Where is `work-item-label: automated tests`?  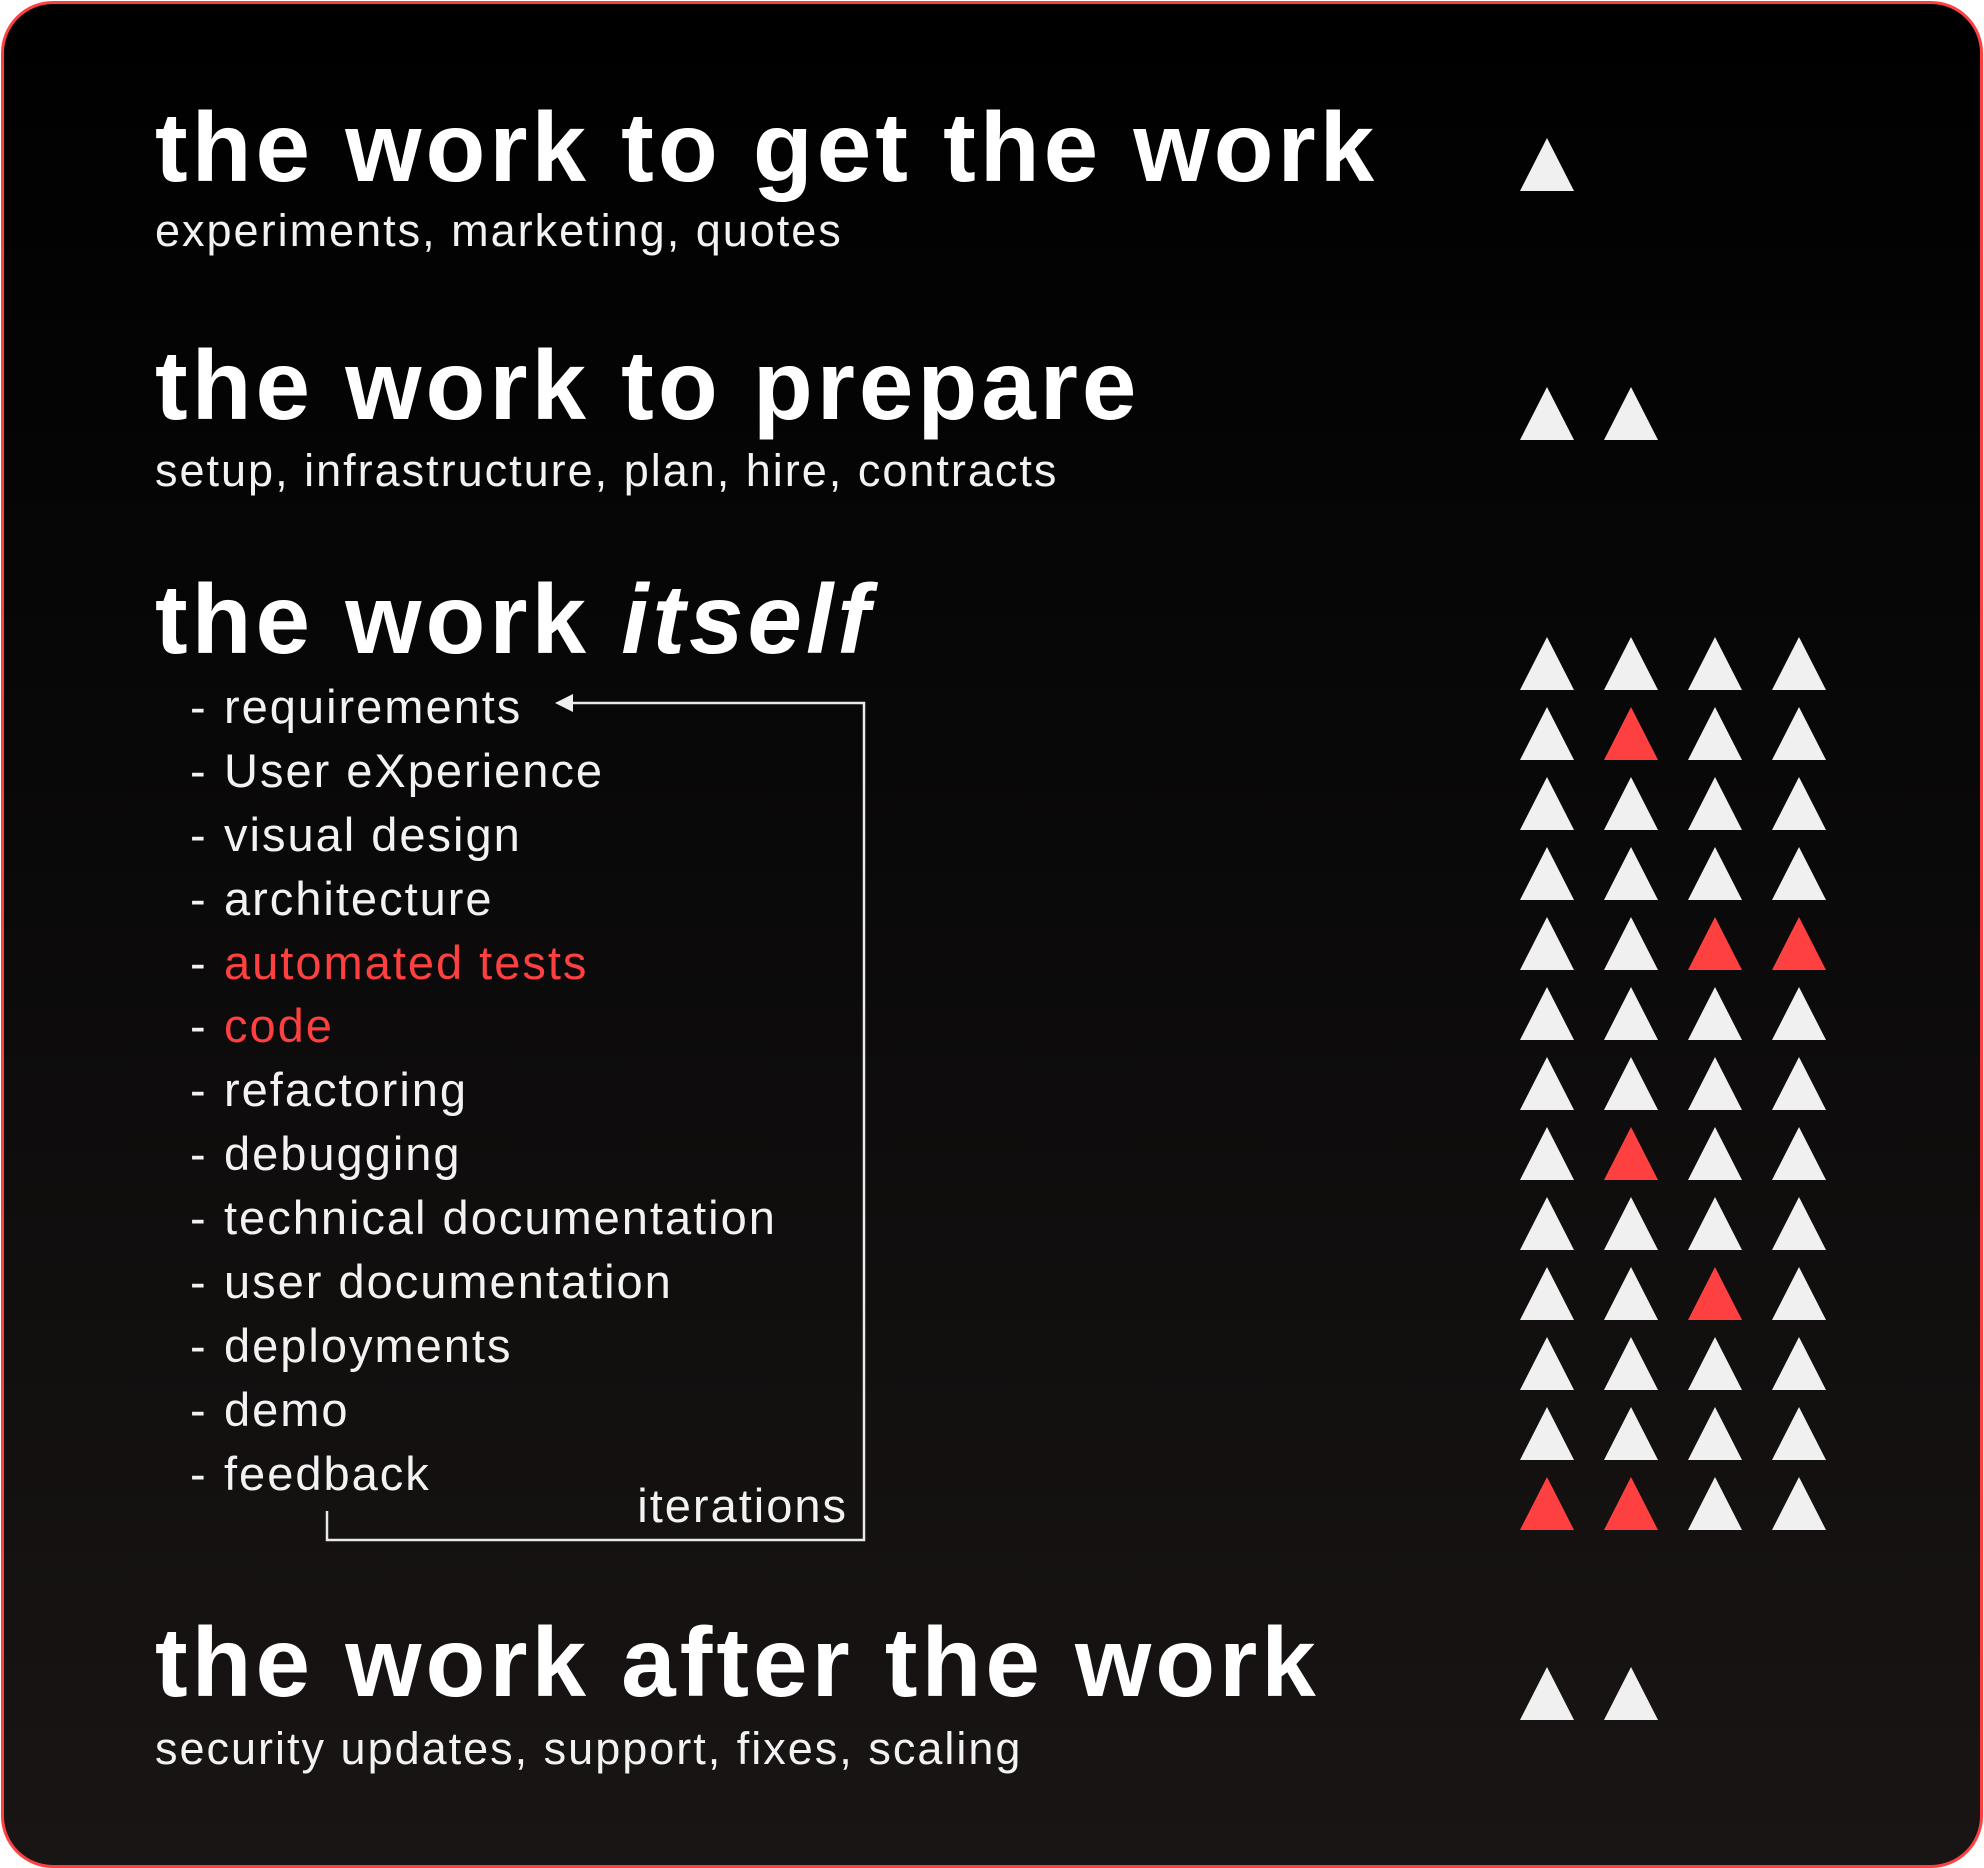 work-item-label: automated tests is located at coordinates (406, 962).